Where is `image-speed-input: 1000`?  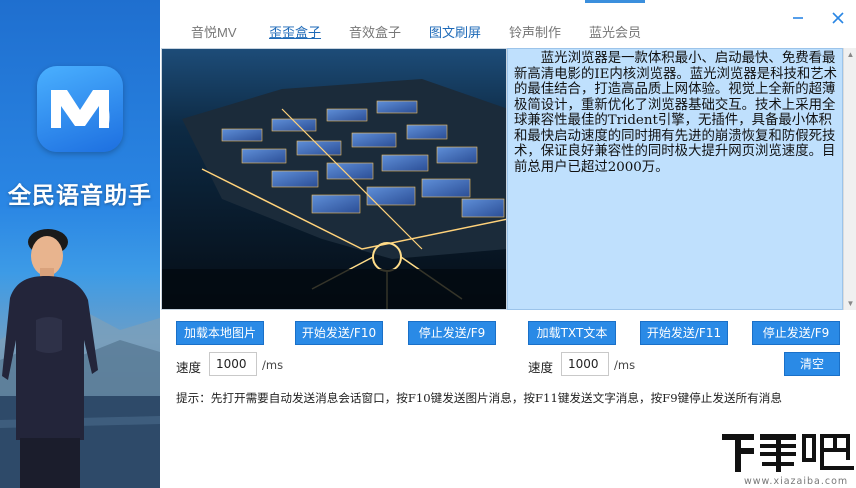
image-speed-input: 1000 is located at coordinates (233, 364).